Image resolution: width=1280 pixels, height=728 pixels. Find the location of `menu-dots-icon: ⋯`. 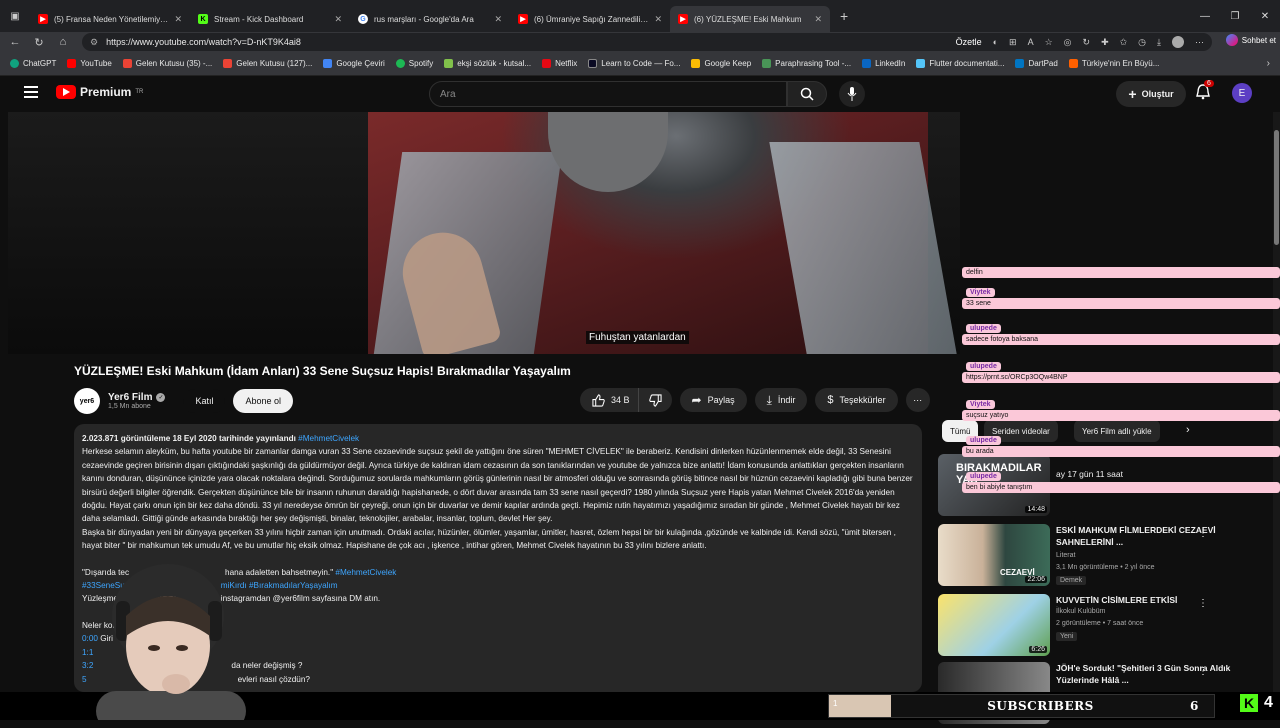

menu-dots-icon: ⋯ is located at coordinates (1199, 42).